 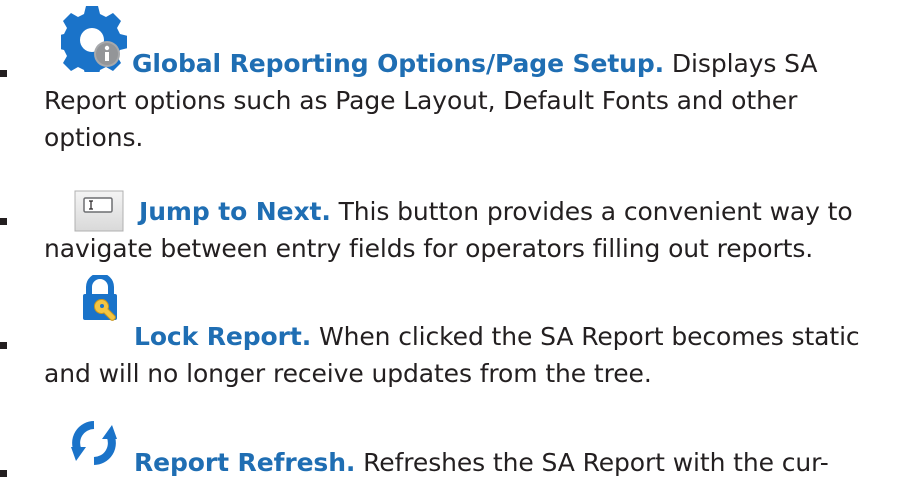 What do you see at coordinates (100, 298) in the screenshot?
I see `lock-report-icon` at bounding box center [100, 298].